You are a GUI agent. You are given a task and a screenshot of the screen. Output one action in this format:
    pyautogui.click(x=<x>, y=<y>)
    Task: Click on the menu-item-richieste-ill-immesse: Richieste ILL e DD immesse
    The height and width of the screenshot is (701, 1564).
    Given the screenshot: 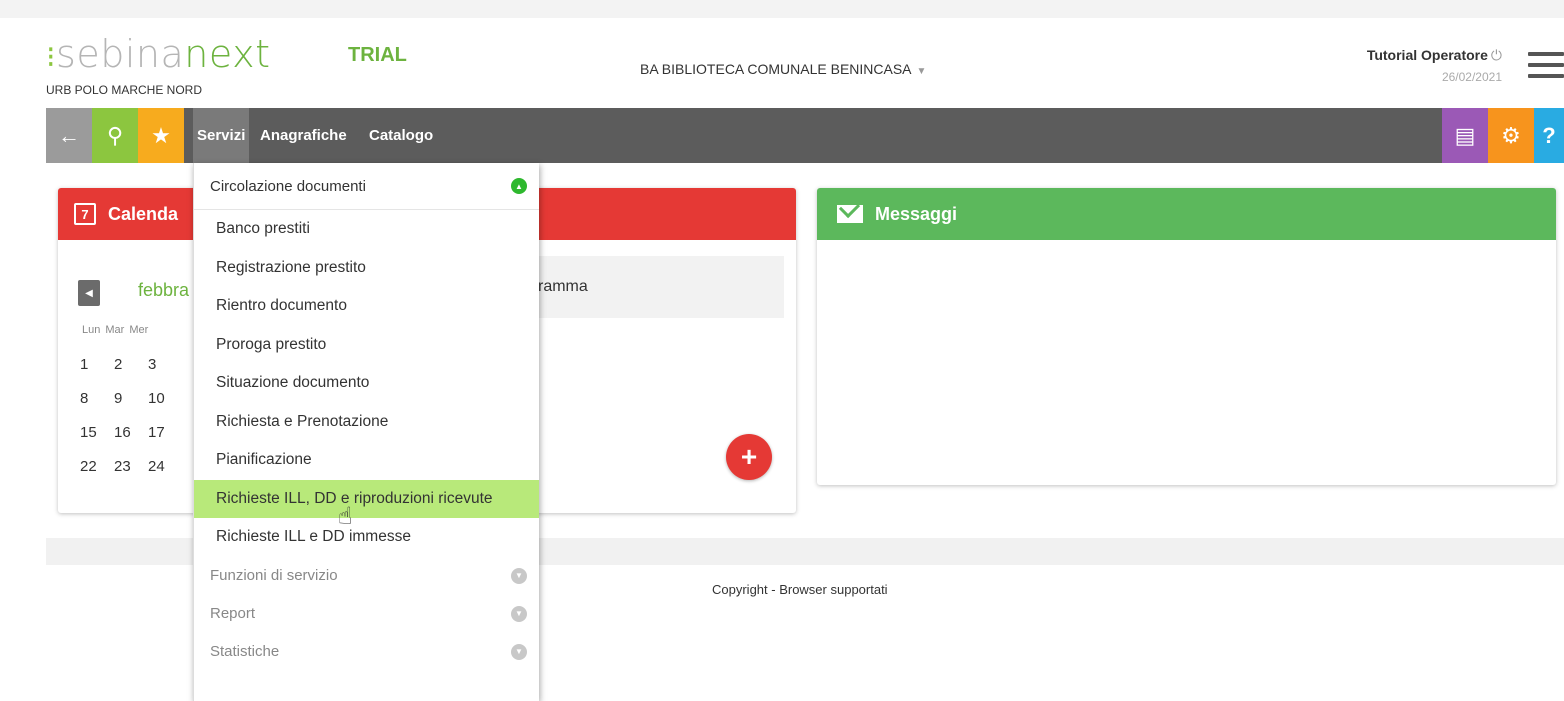 What is the action you would take?
    pyautogui.click(x=366, y=537)
    